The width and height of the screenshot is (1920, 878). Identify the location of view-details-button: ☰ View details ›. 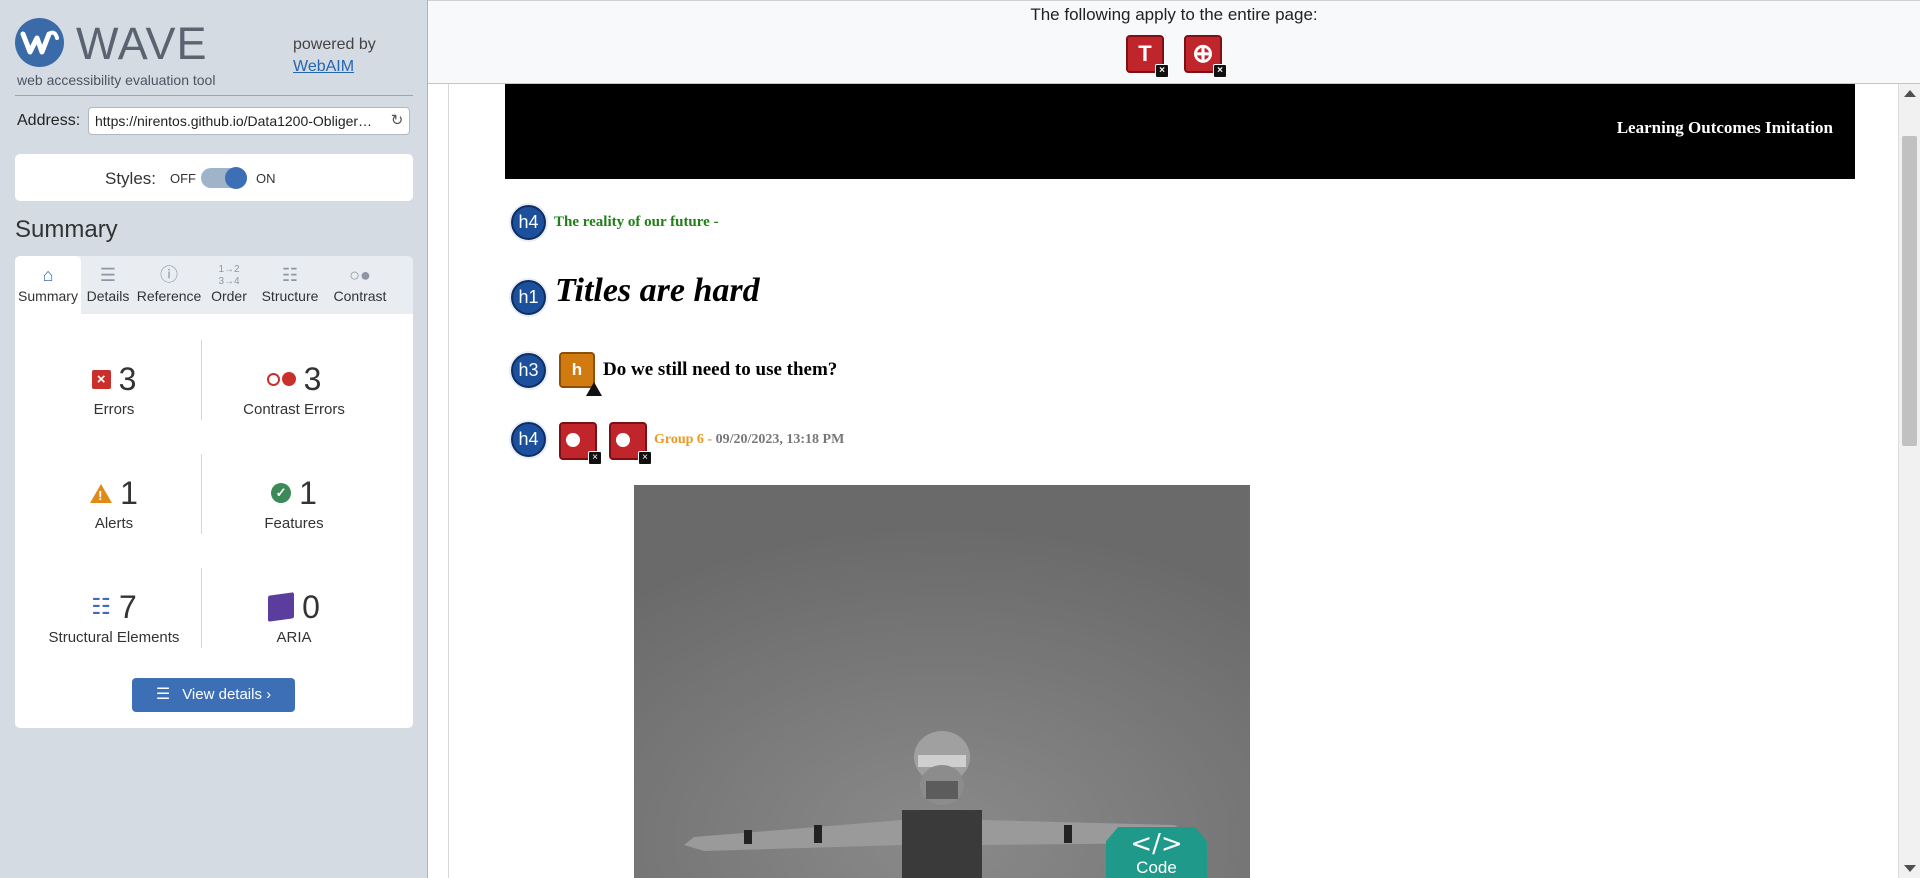
(213, 695).